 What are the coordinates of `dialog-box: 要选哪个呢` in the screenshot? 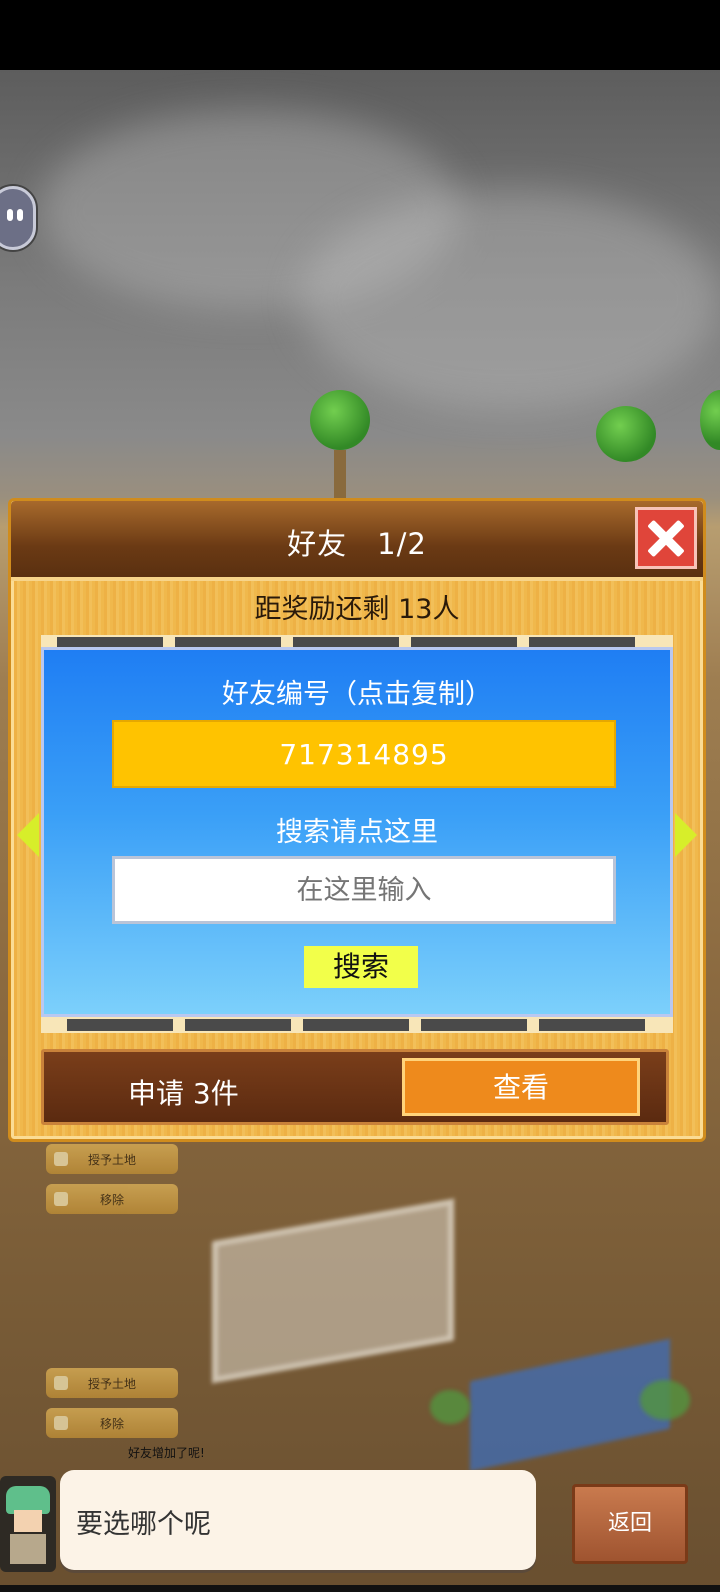 It's located at (298, 1520).